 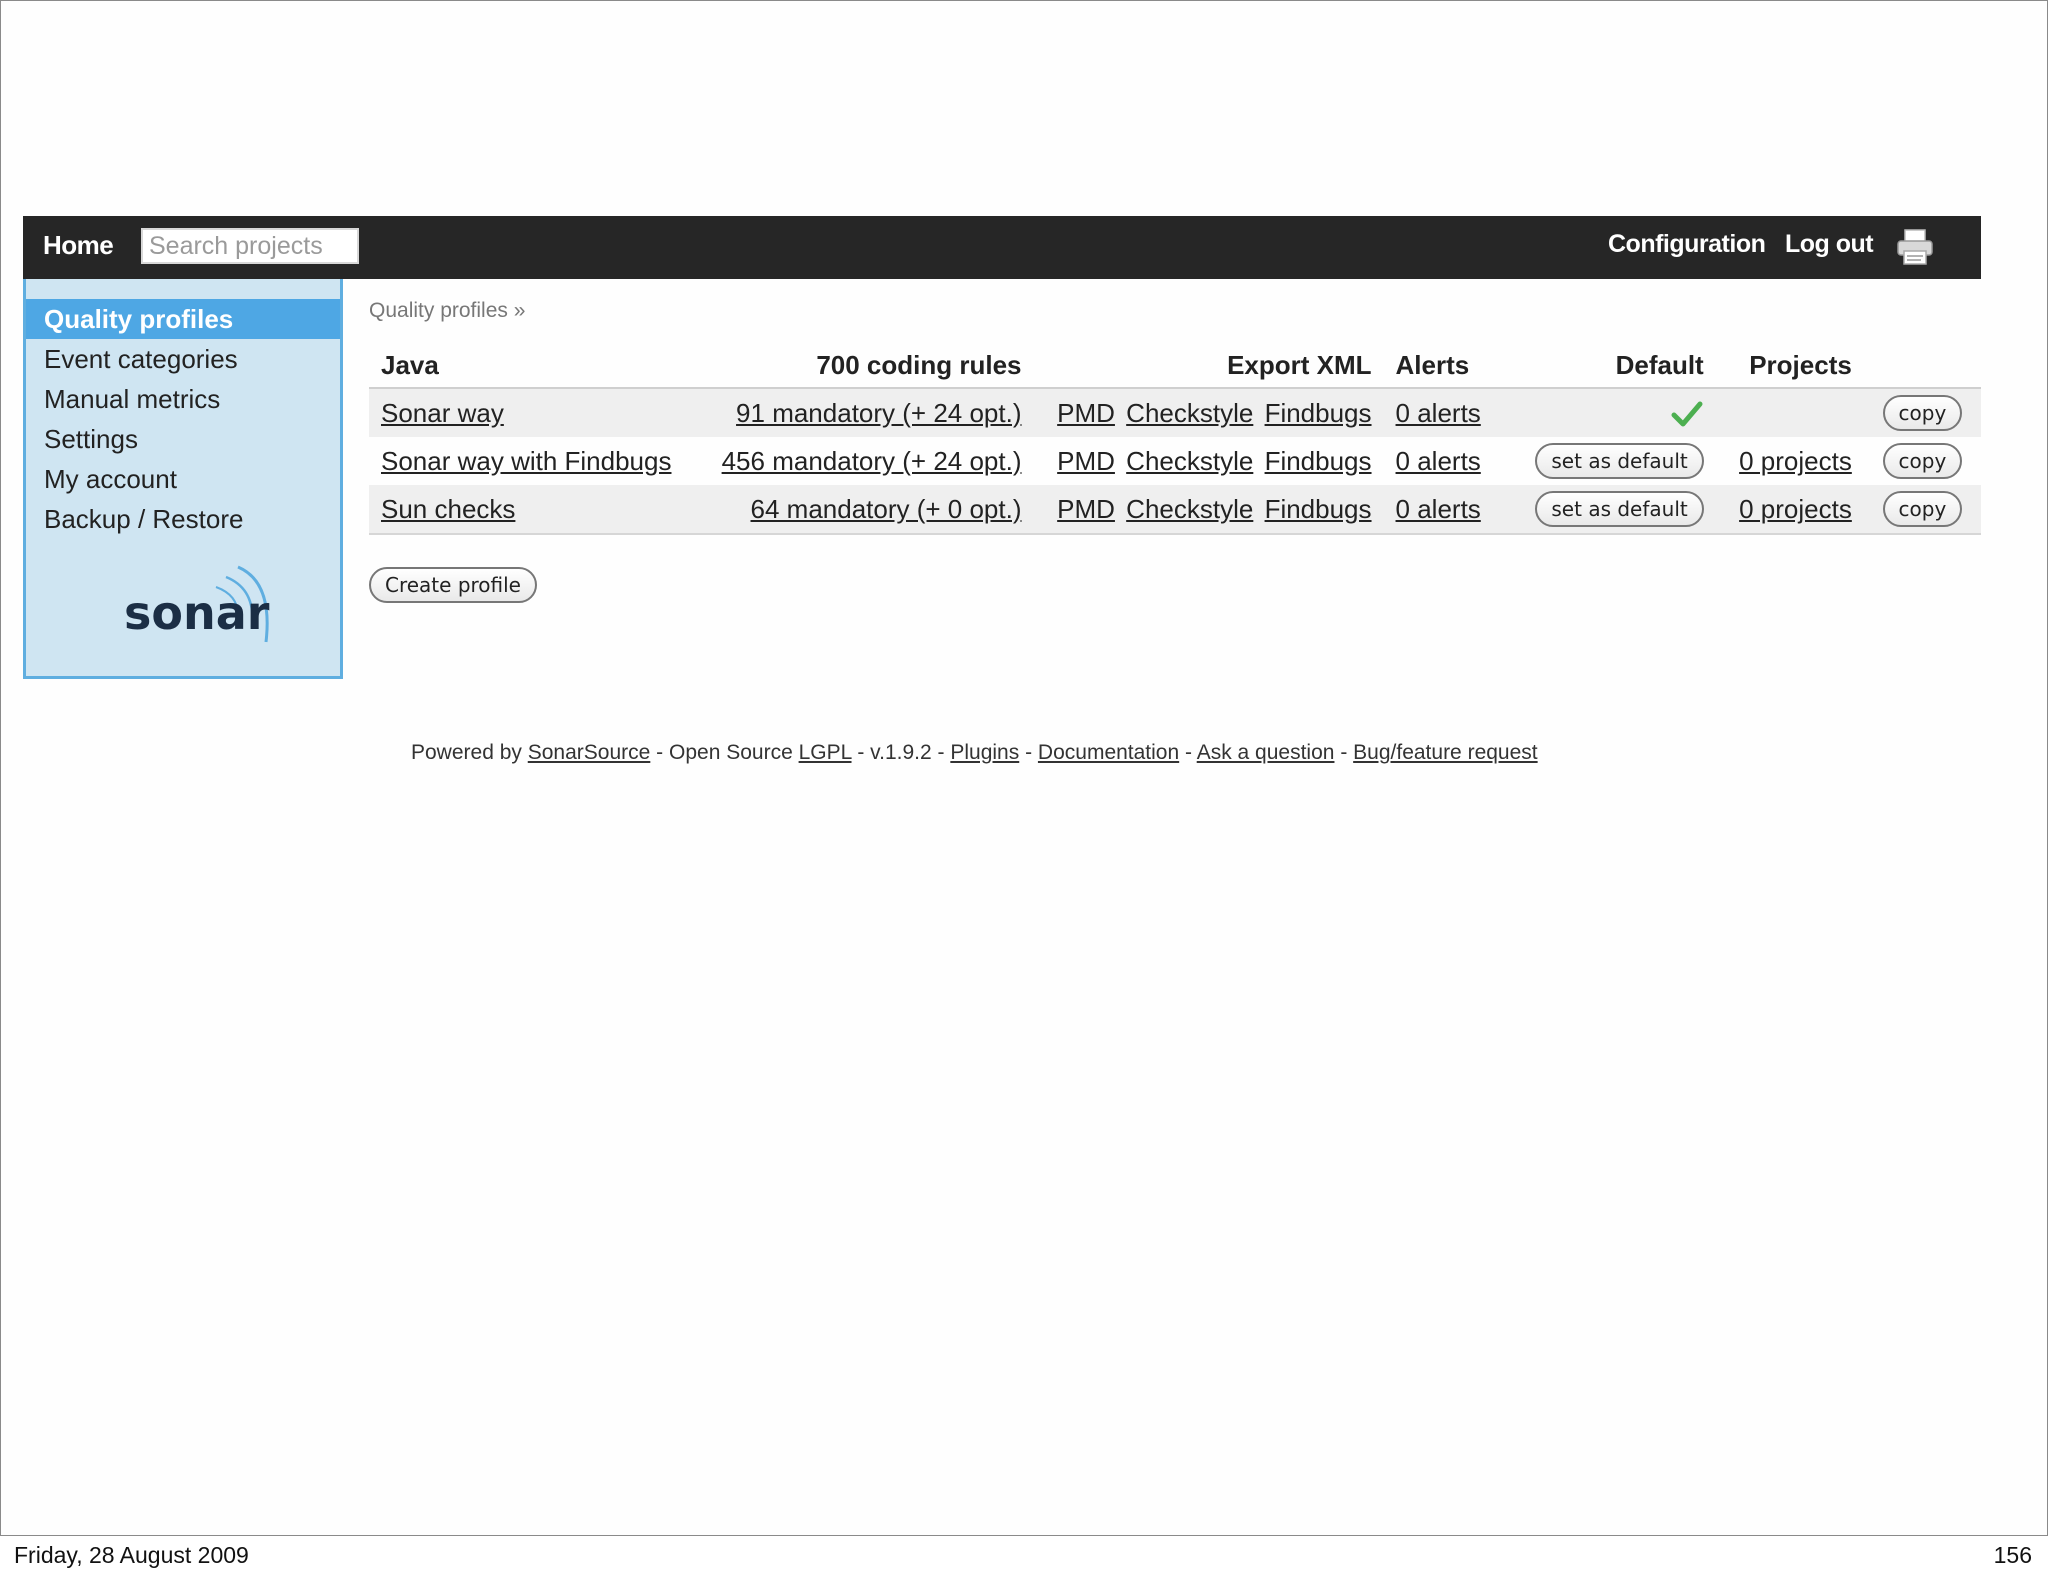 What do you see at coordinates (442, 413) in the screenshot?
I see `profile-name-link: Sonar way` at bounding box center [442, 413].